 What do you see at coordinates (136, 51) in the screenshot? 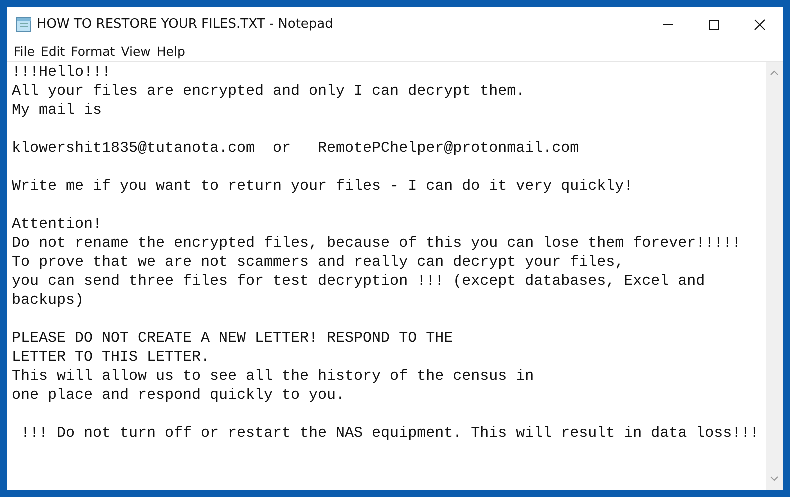
I see `menu-item: View` at bounding box center [136, 51].